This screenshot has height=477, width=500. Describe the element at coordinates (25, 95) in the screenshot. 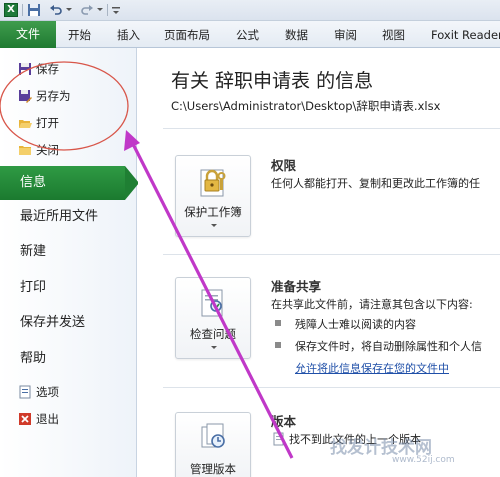

I see `save-as-icon` at that location.